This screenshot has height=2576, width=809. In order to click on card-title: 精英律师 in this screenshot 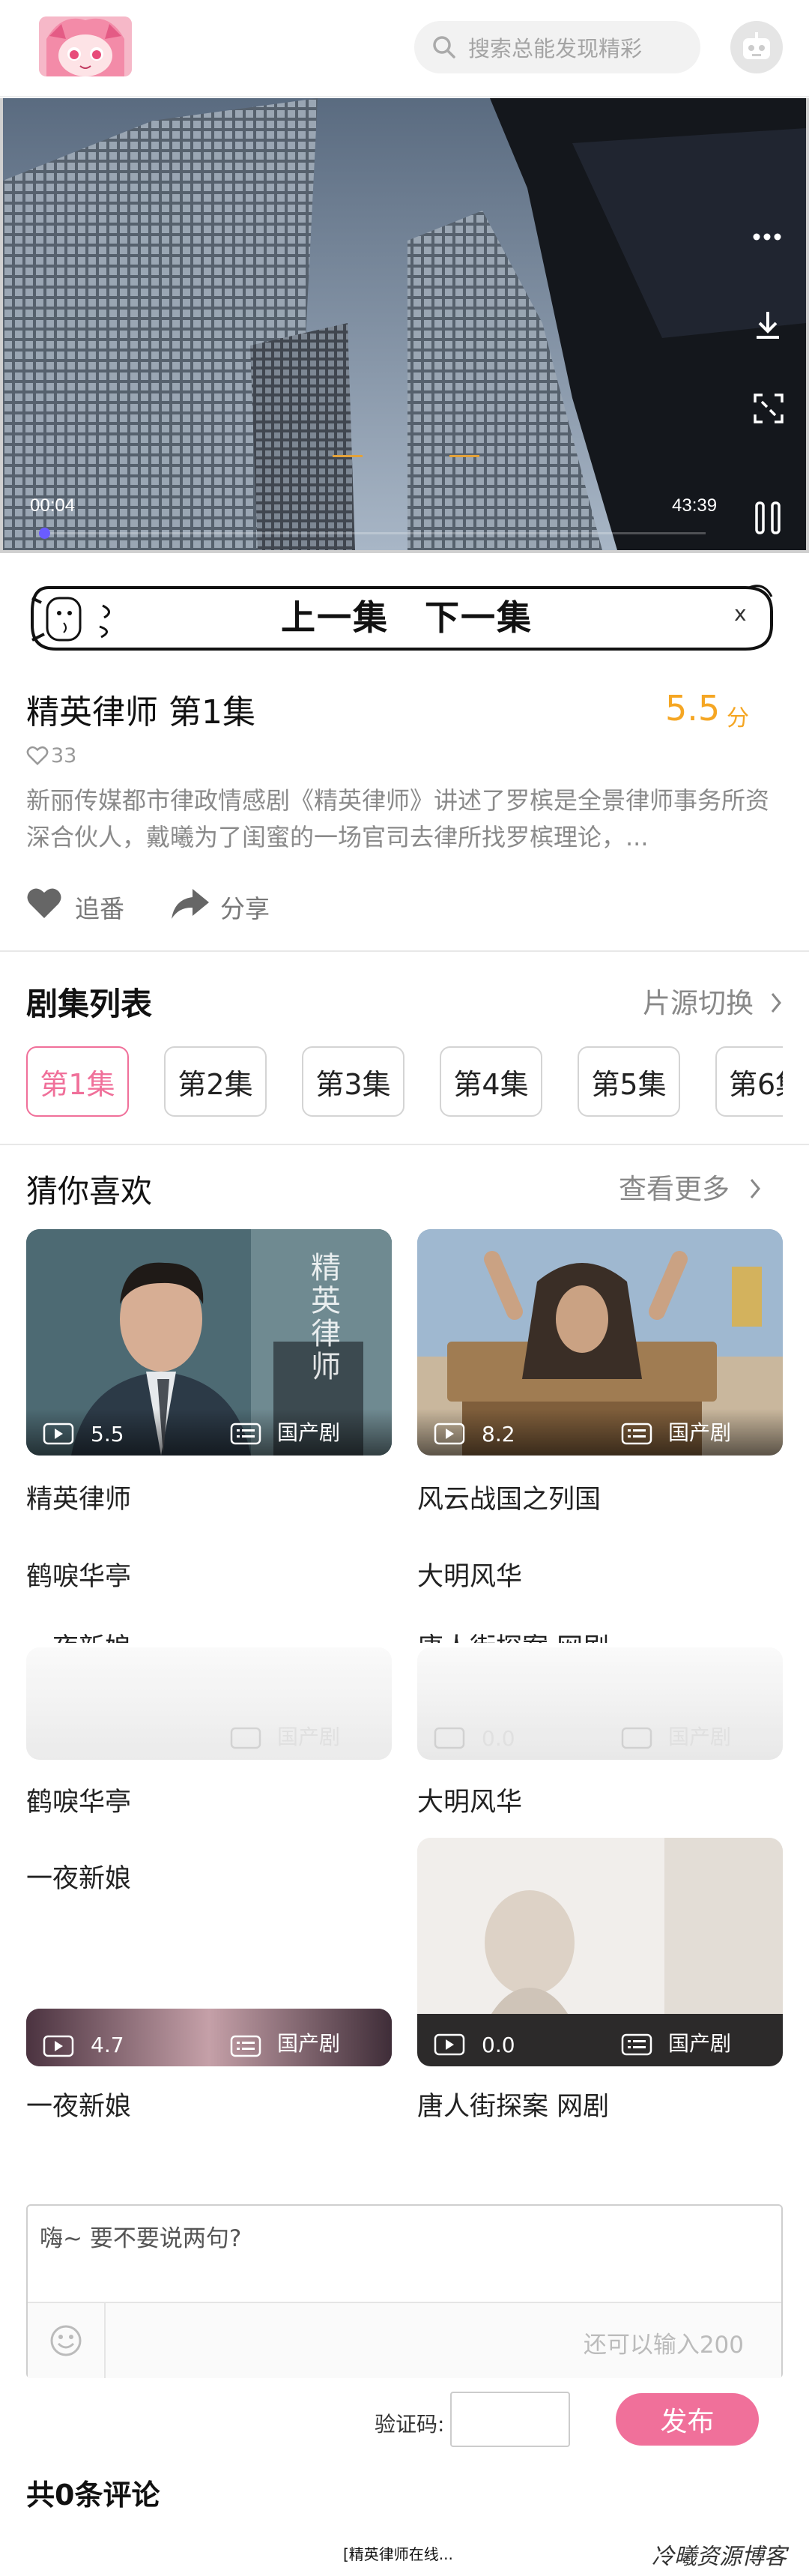, I will do `click(78, 1497)`.